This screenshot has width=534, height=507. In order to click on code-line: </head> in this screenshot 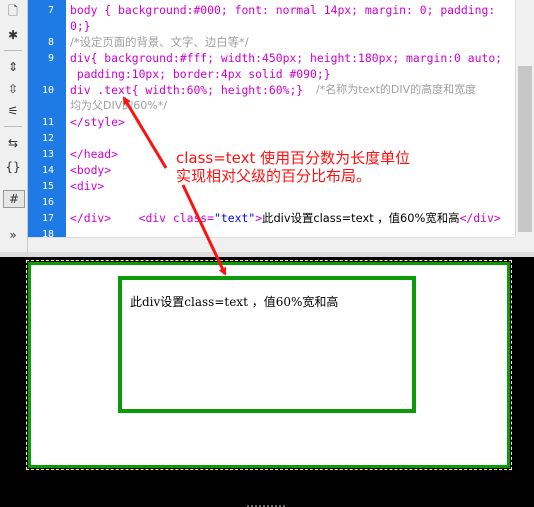, I will do `click(94, 154)`.